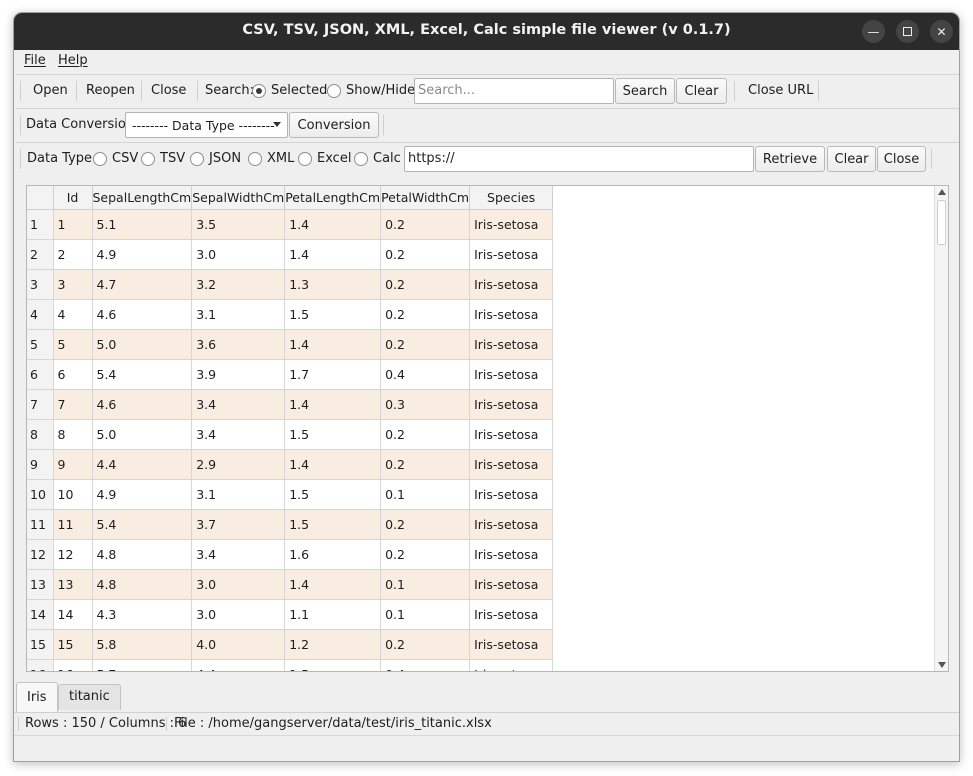 The width and height of the screenshot is (973, 776). What do you see at coordinates (238, 344) in the screenshot?
I see `table-cell: 3.6` at bounding box center [238, 344].